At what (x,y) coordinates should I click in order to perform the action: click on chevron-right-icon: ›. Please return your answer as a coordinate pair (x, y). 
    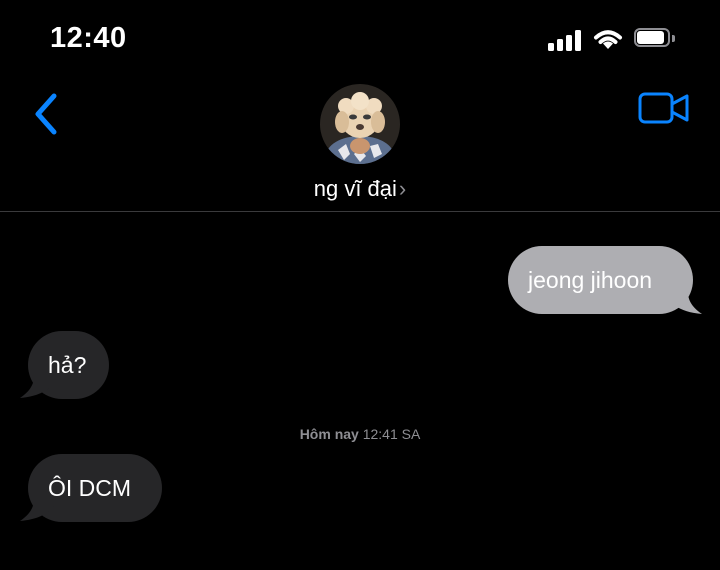
    Looking at the image, I should click on (402, 188).